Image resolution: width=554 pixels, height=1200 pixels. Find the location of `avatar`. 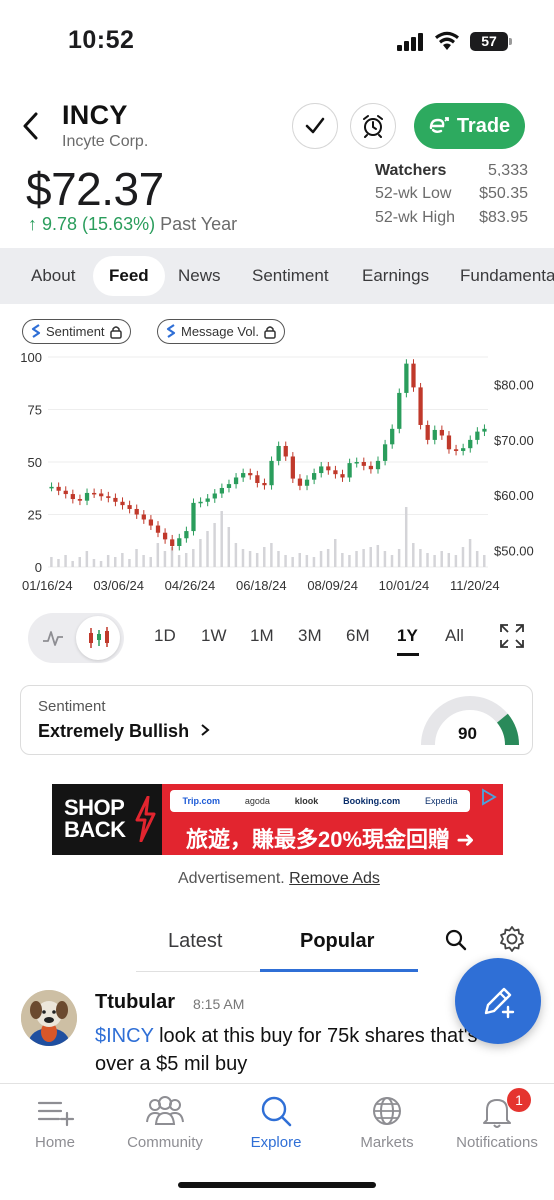

avatar is located at coordinates (49, 1018).